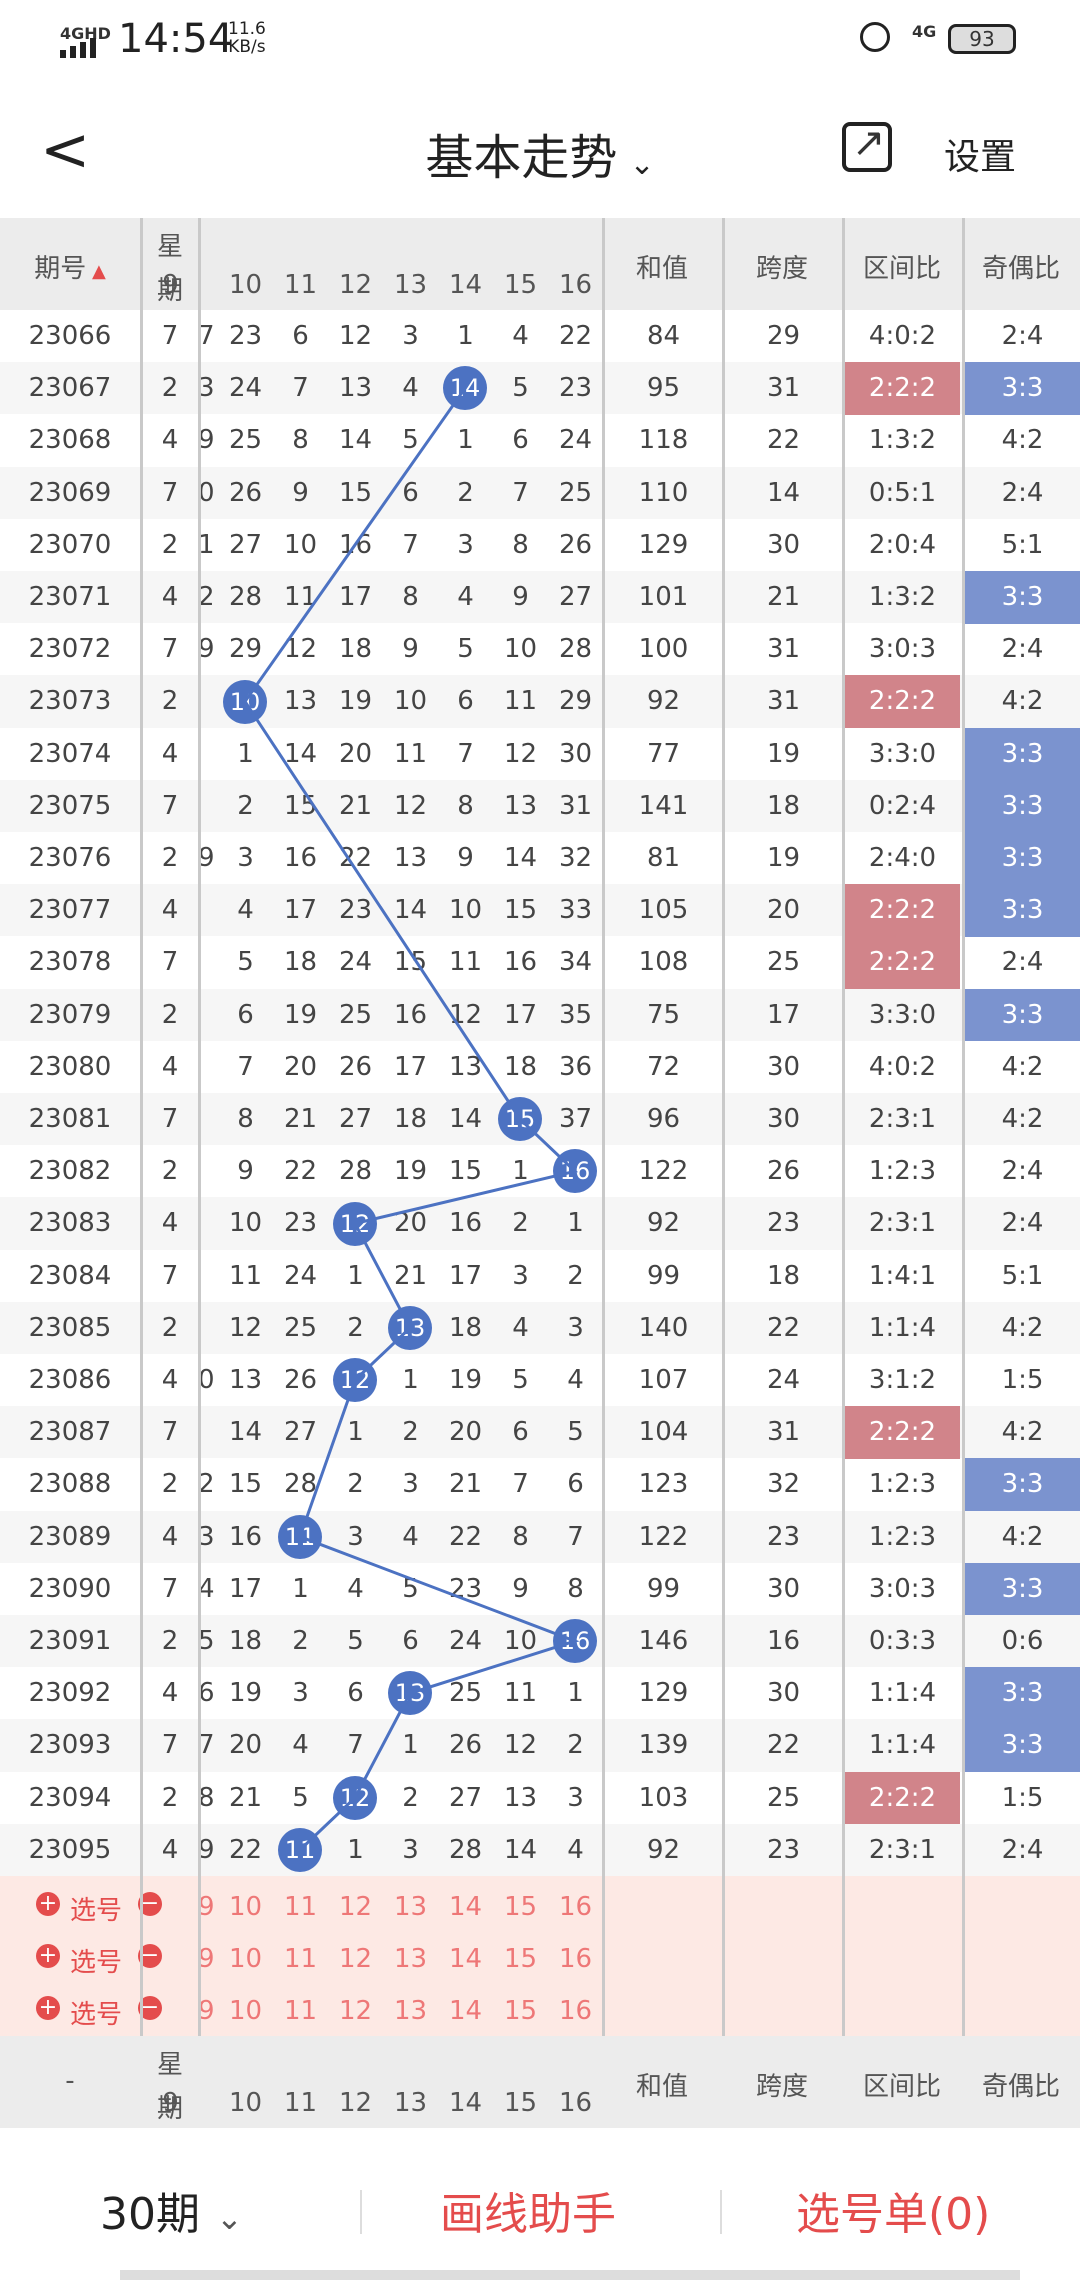 Image resolution: width=1080 pixels, height=2280 pixels. I want to click on footer-range-ratio: 区间比, so click(901, 2087).